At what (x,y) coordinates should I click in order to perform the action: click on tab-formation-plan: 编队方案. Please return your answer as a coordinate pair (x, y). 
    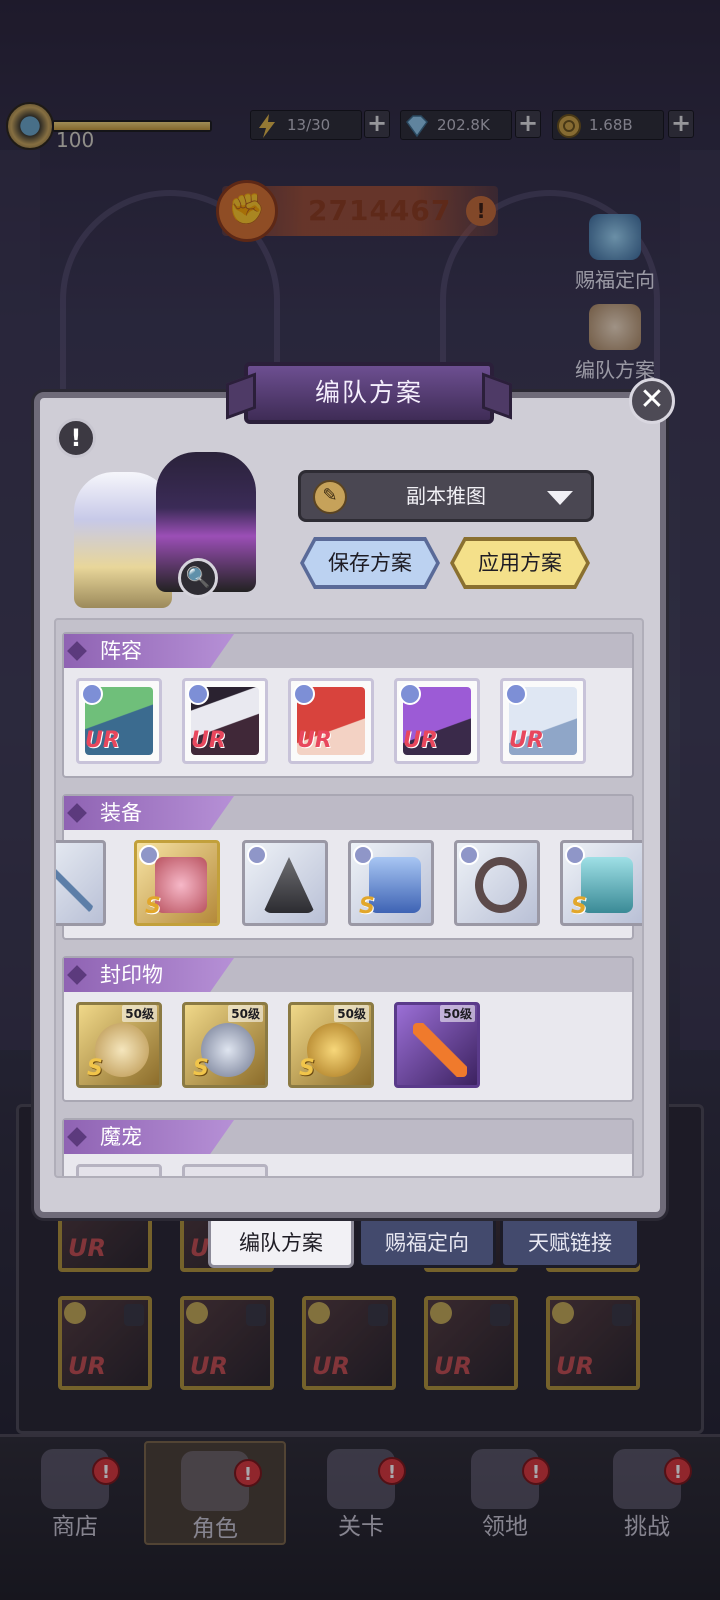
    Looking at the image, I should click on (281, 1242).